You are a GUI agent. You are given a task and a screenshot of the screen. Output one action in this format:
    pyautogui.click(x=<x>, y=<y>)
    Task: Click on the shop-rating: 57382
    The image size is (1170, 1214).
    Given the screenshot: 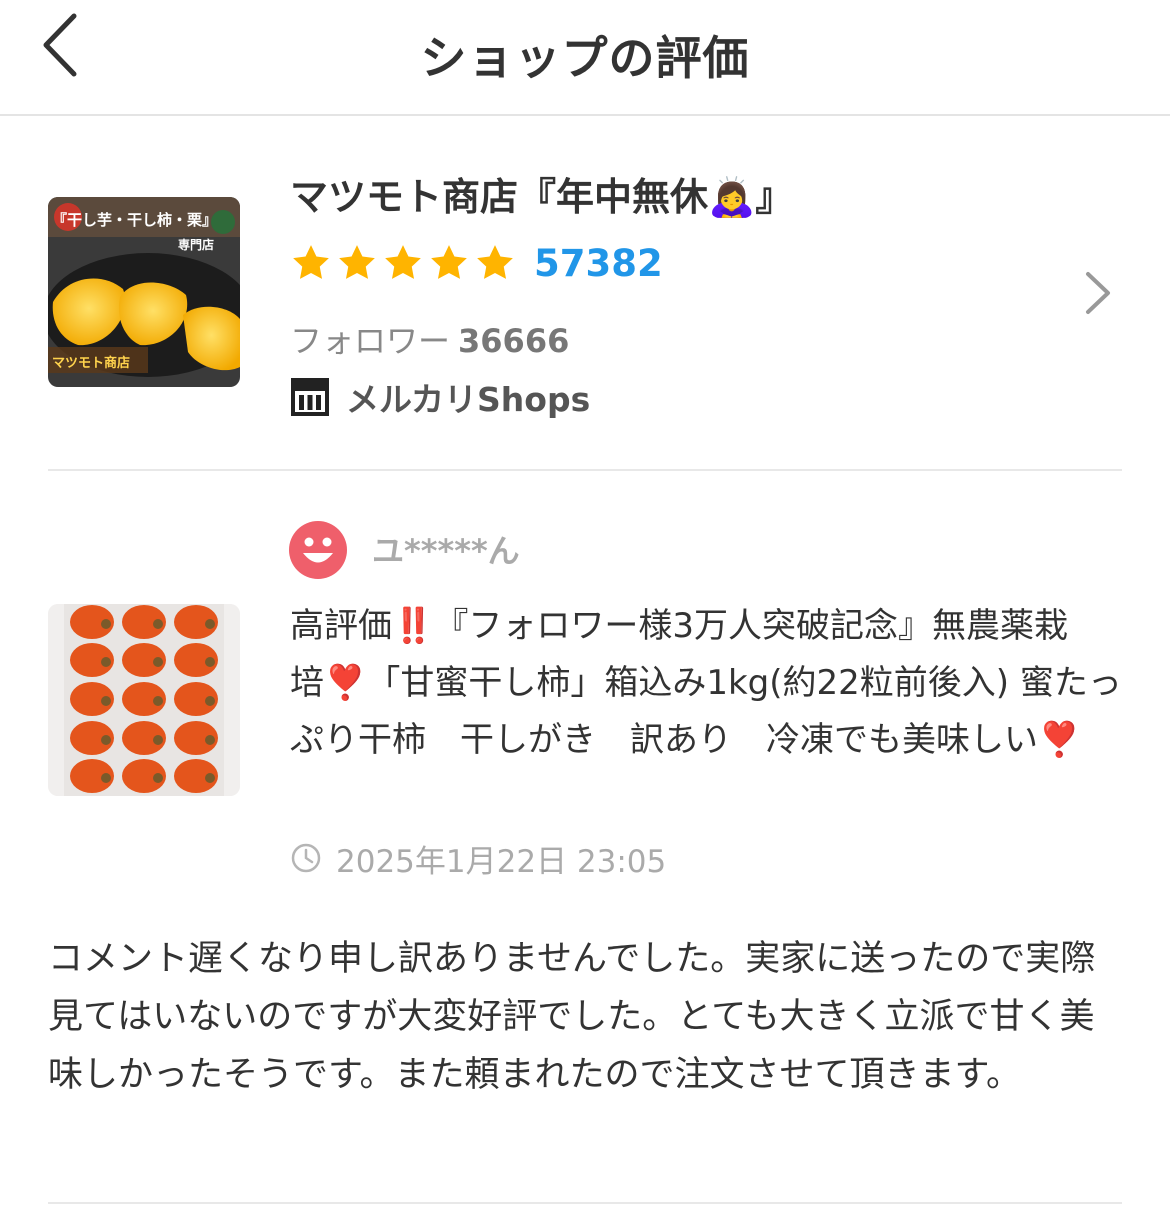 What is the action you would take?
    pyautogui.click(x=476, y=263)
    